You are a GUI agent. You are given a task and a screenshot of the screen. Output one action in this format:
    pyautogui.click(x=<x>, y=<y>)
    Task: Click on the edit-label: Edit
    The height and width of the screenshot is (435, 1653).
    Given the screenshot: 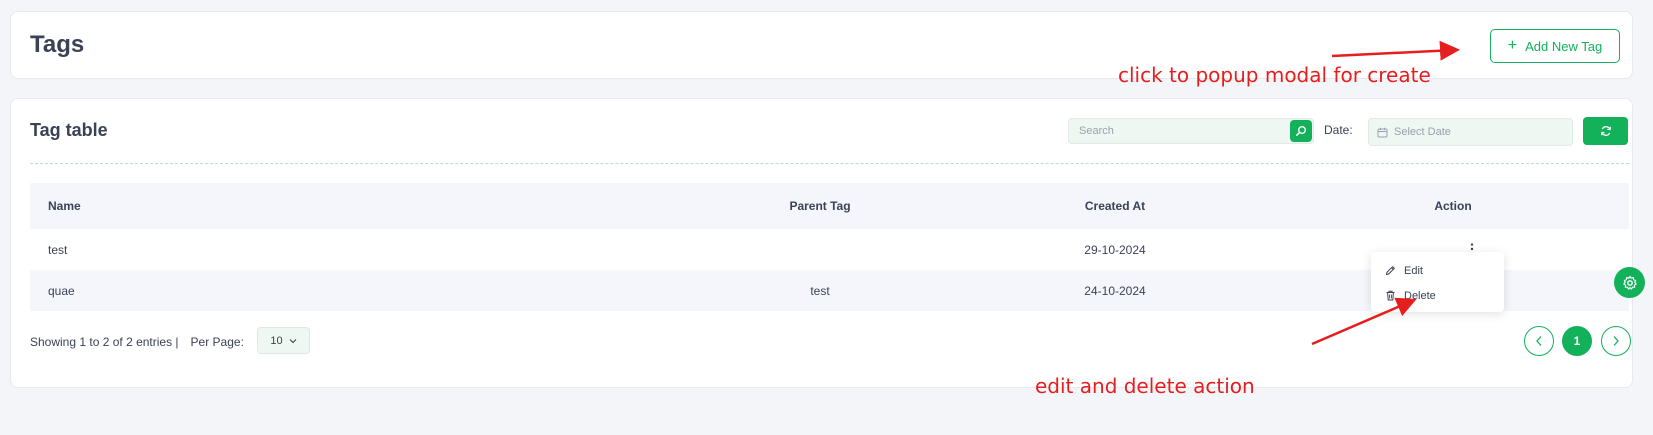 What is the action you would take?
    pyautogui.click(x=1413, y=270)
    